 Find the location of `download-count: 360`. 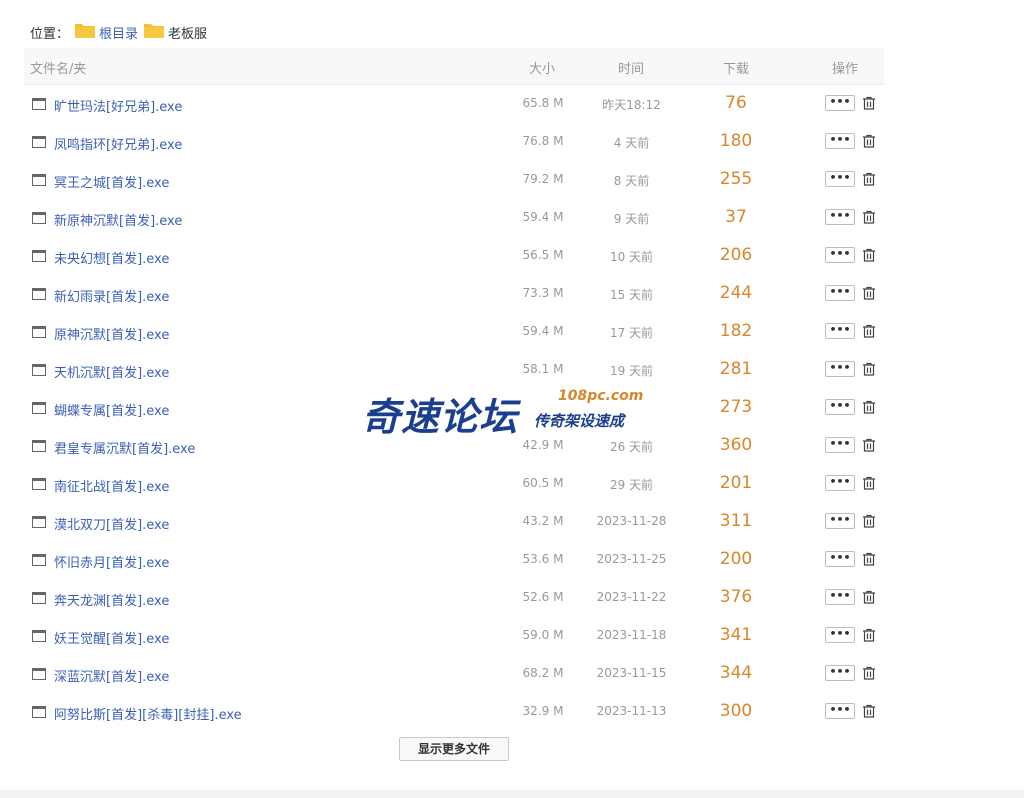

download-count: 360 is located at coordinates (736, 445).